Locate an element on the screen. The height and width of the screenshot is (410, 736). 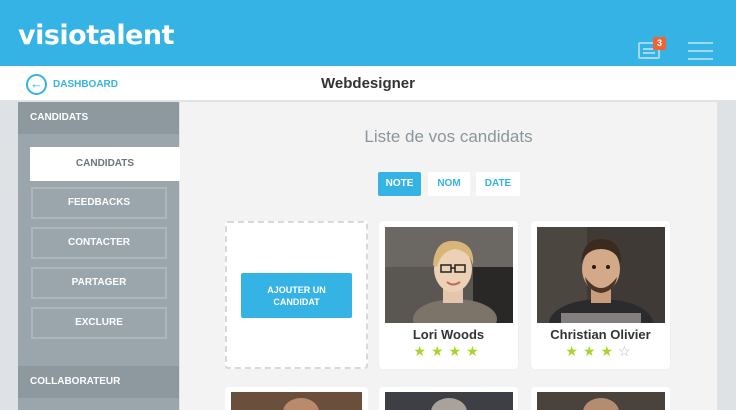
sidebar-item-feedbacks: FEEDBACKS is located at coordinates (99, 203).